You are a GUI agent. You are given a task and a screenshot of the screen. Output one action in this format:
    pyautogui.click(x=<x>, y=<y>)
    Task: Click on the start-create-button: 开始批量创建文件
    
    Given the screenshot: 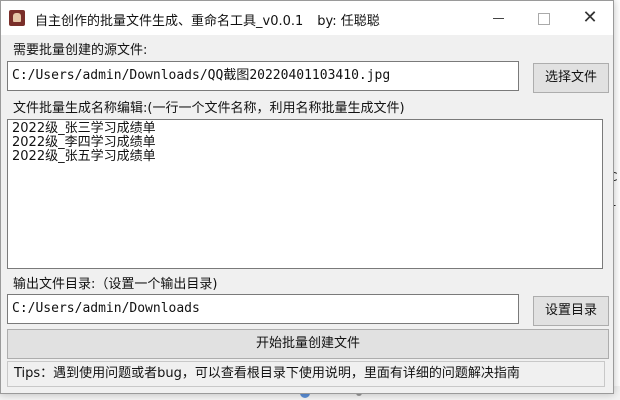 What is the action you would take?
    pyautogui.click(x=308, y=344)
    